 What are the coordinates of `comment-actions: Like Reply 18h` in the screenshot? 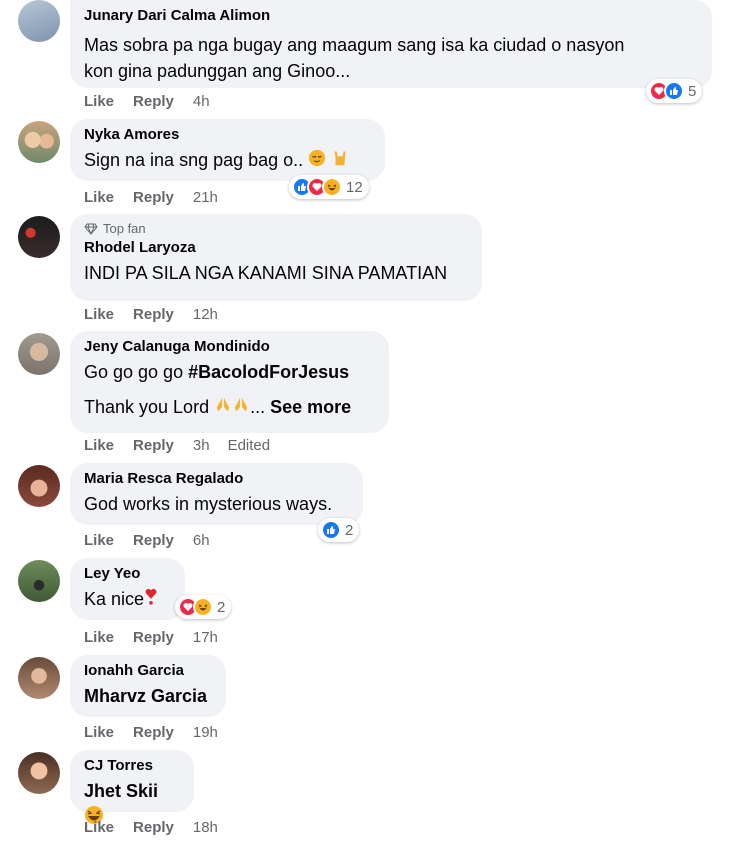 It's located at (160, 827).